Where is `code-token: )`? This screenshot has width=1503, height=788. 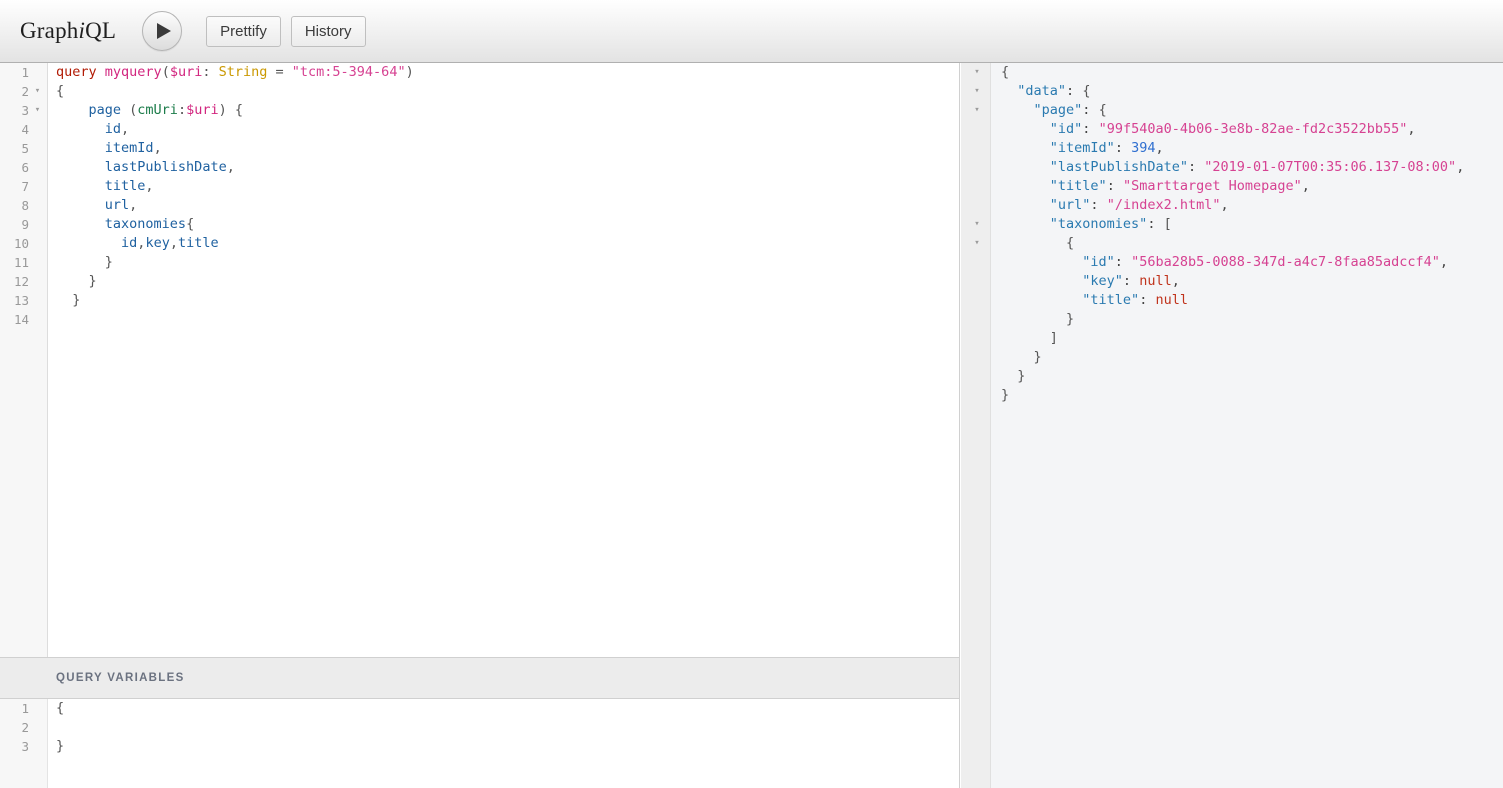 code-token: ) is located at coordinates (409, 72).